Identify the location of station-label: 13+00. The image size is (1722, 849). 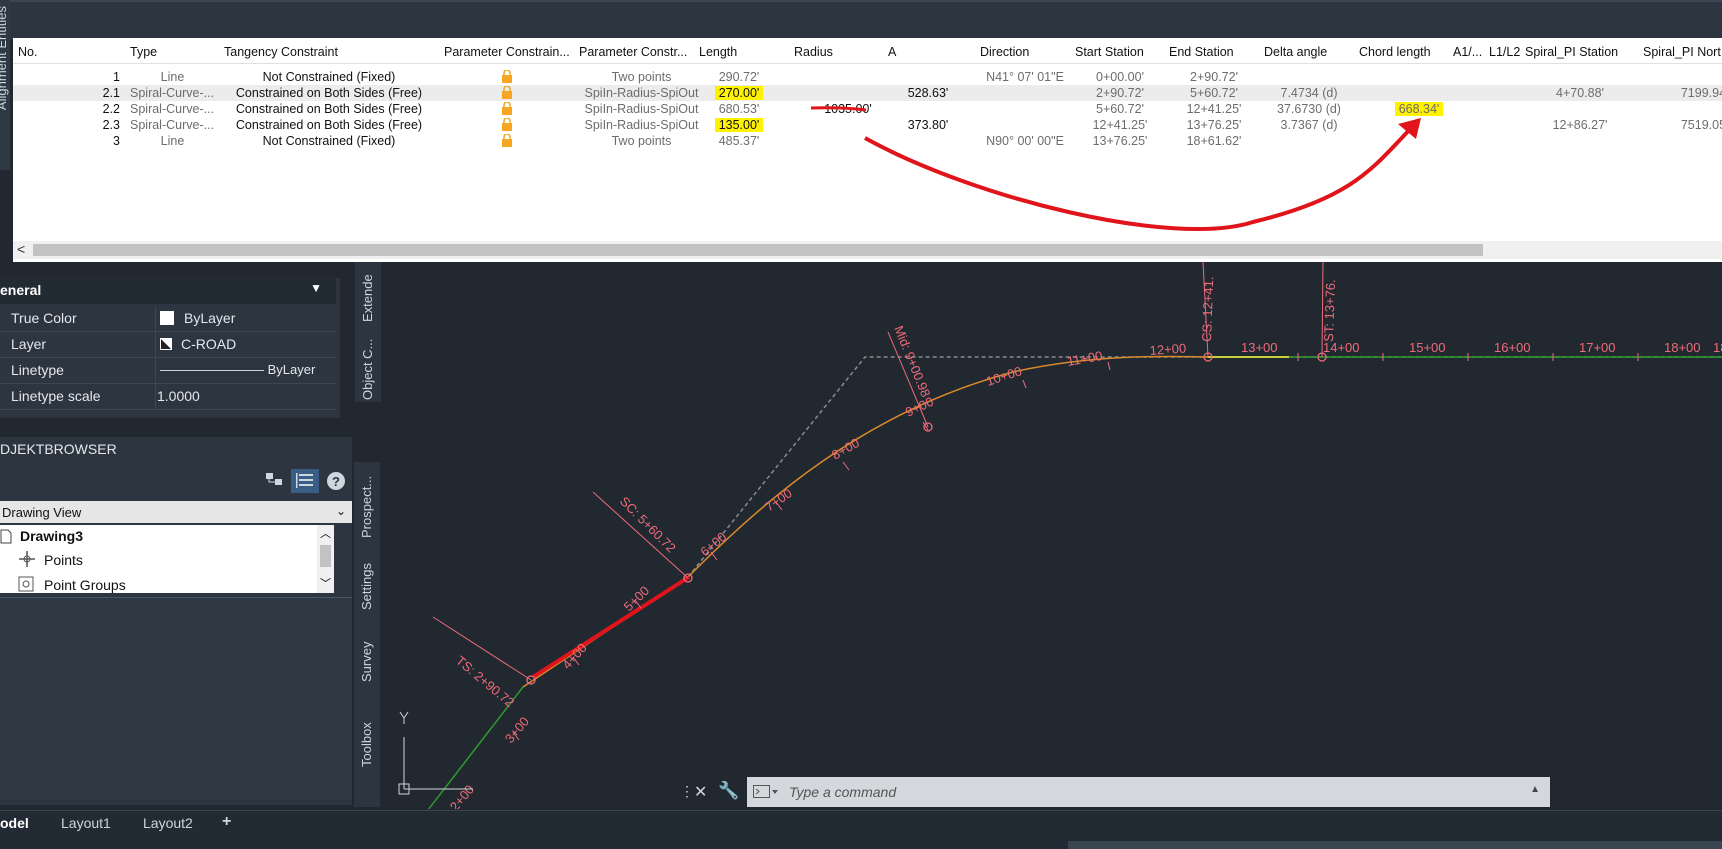
(1259, 347).